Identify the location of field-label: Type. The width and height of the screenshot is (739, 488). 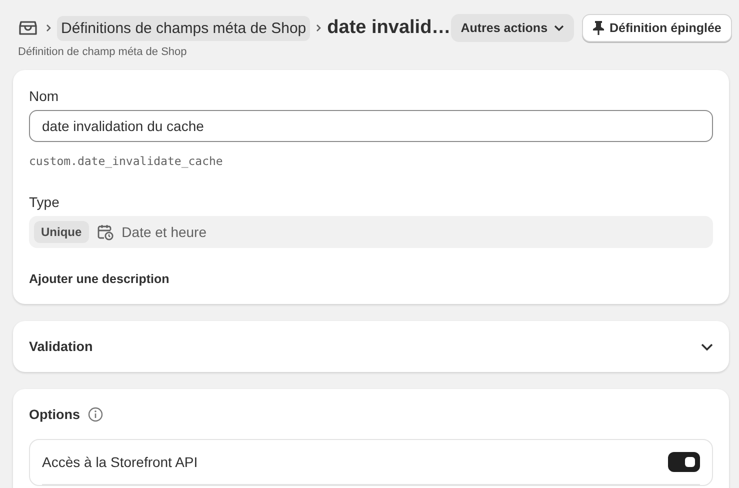
(44, 202).